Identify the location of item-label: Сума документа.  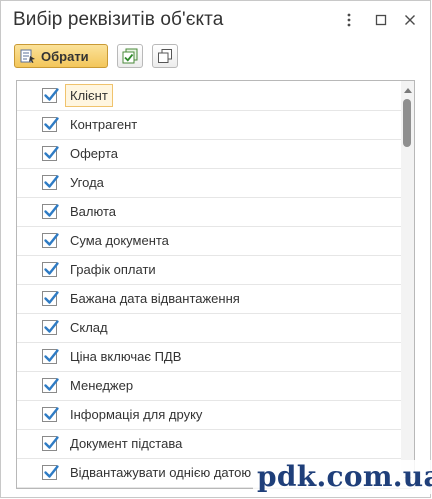
(119, 240).